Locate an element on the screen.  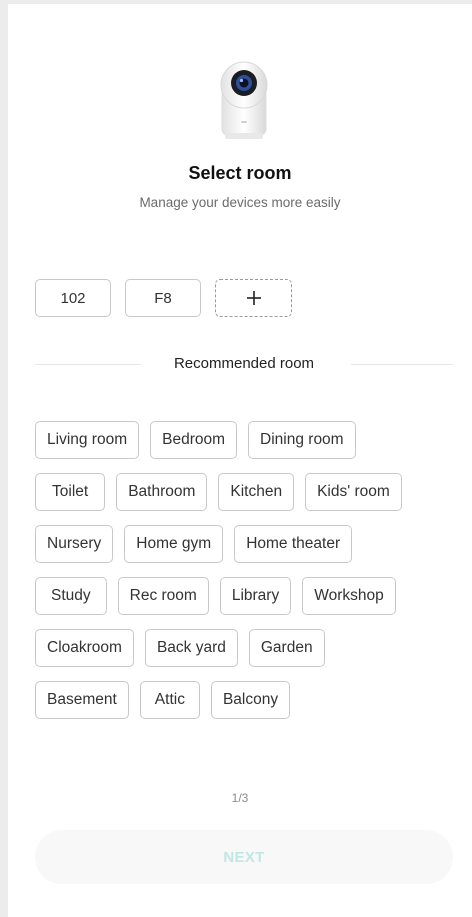
room-suggestion-basement: Basement is located at coordinates (82, 700).